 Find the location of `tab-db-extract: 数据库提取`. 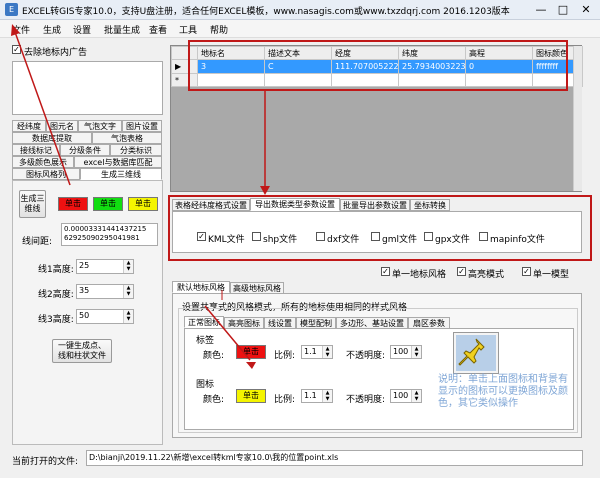

tab-db-extract: 数据库提取 is located at coordinates (52, 138).